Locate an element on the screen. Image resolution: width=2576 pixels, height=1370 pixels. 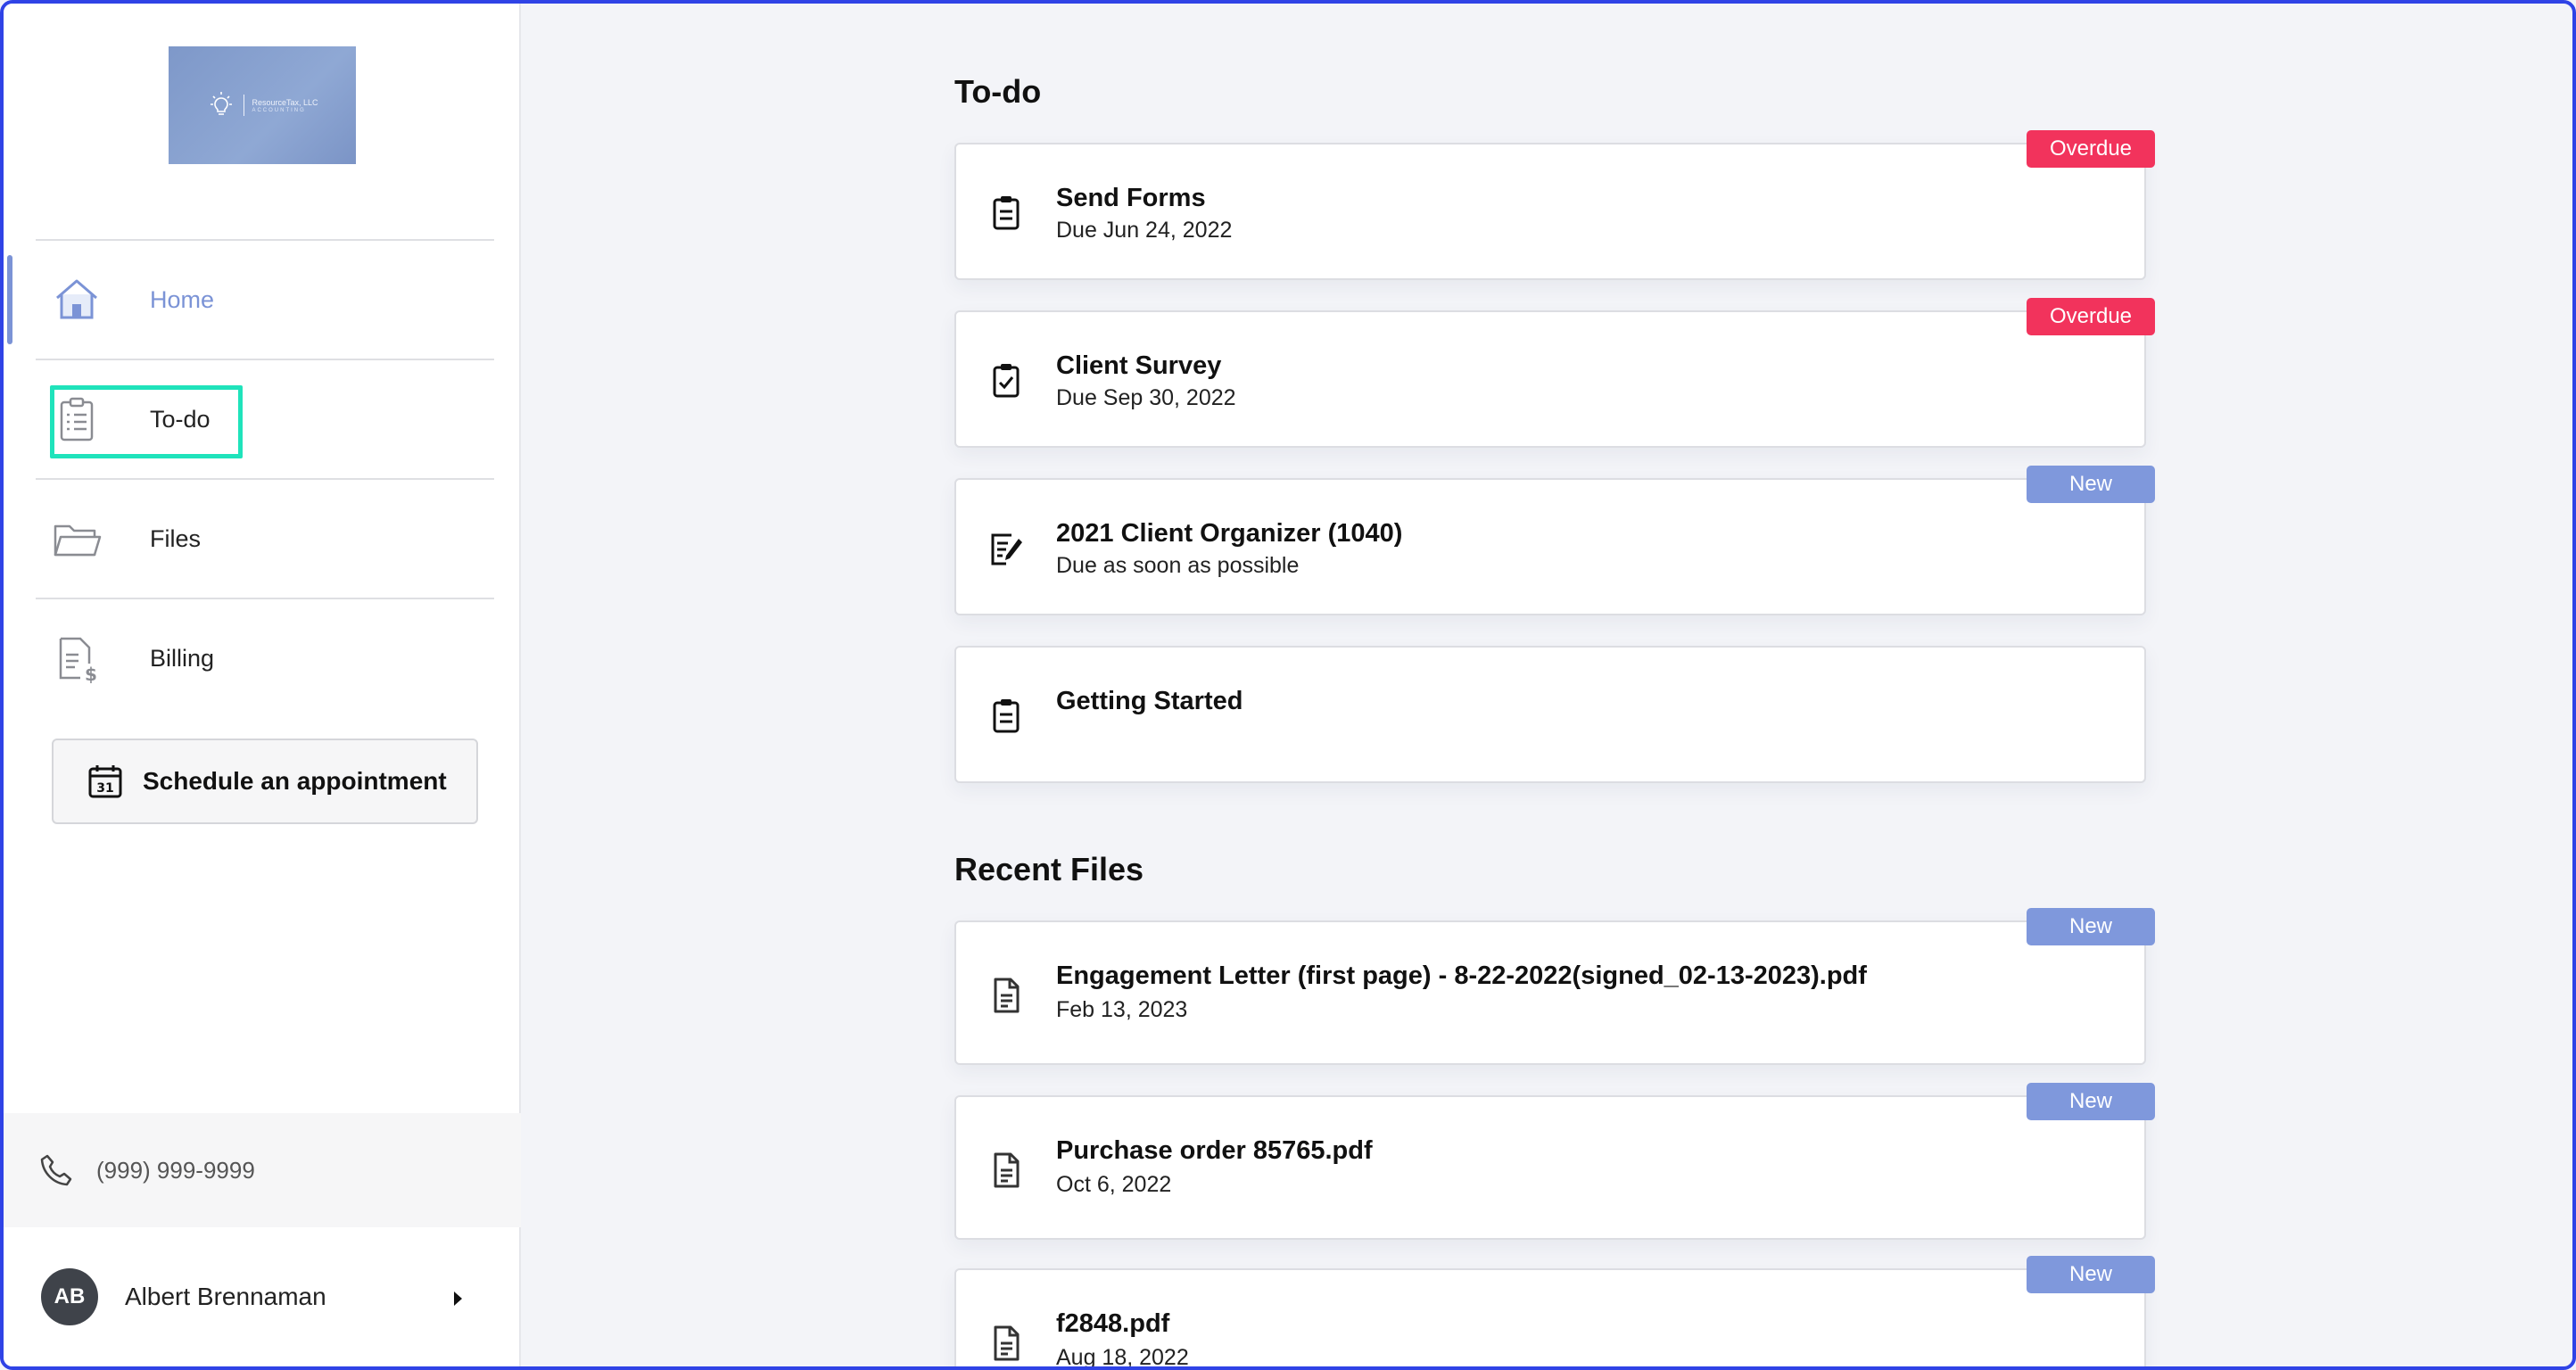
company-logo: ResourceTax, LLC ACCOUNTING is located at coordinates (262, 105).